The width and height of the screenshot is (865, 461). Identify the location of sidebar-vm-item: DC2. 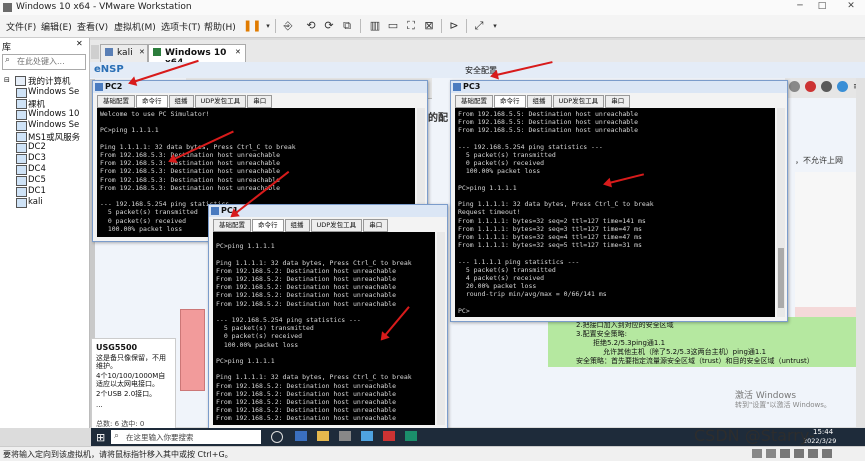
(31, 147).